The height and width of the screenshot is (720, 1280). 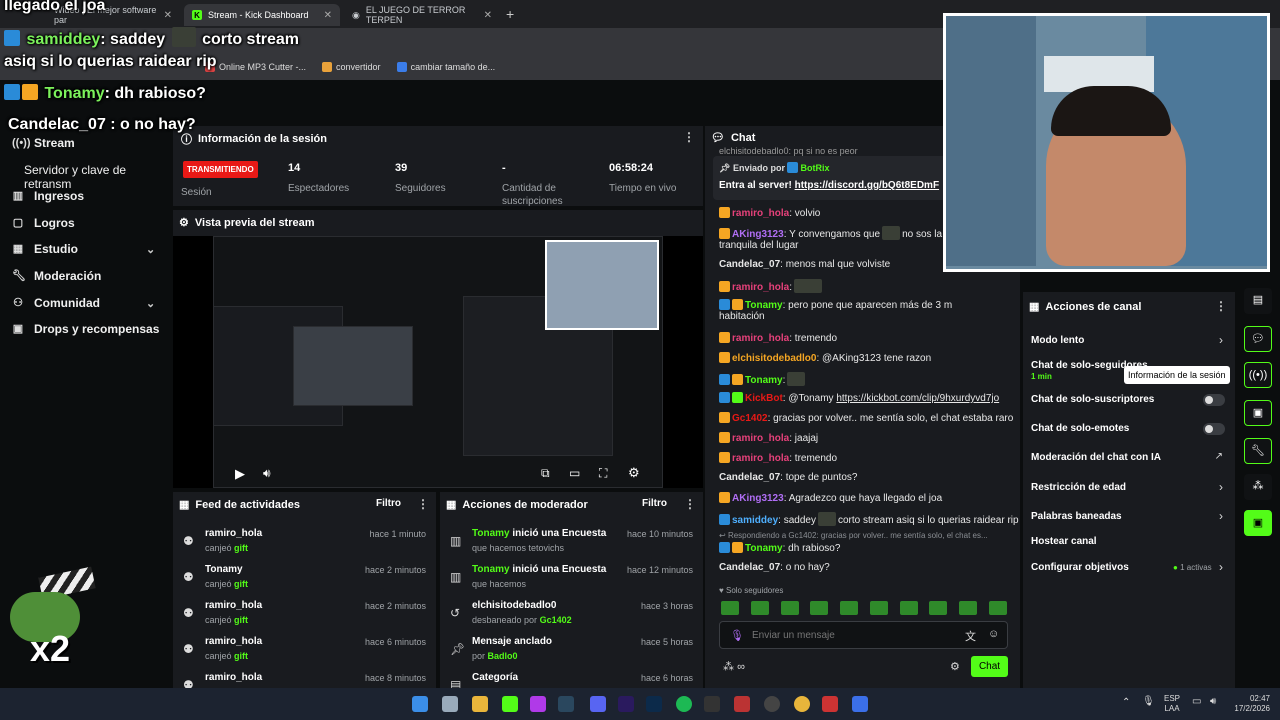 I want to click on folder-icon, so click(x=480, y=704).